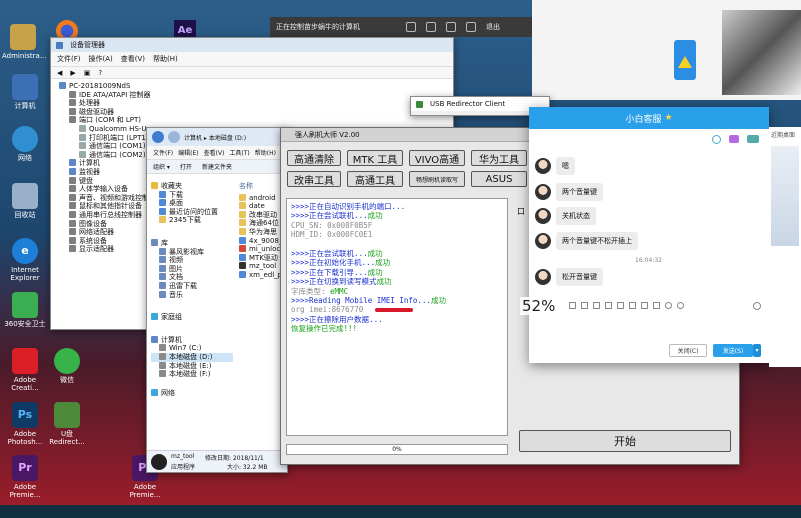  I want to click on nav-item: 本地磁盘 (F:), so click(192, 374).